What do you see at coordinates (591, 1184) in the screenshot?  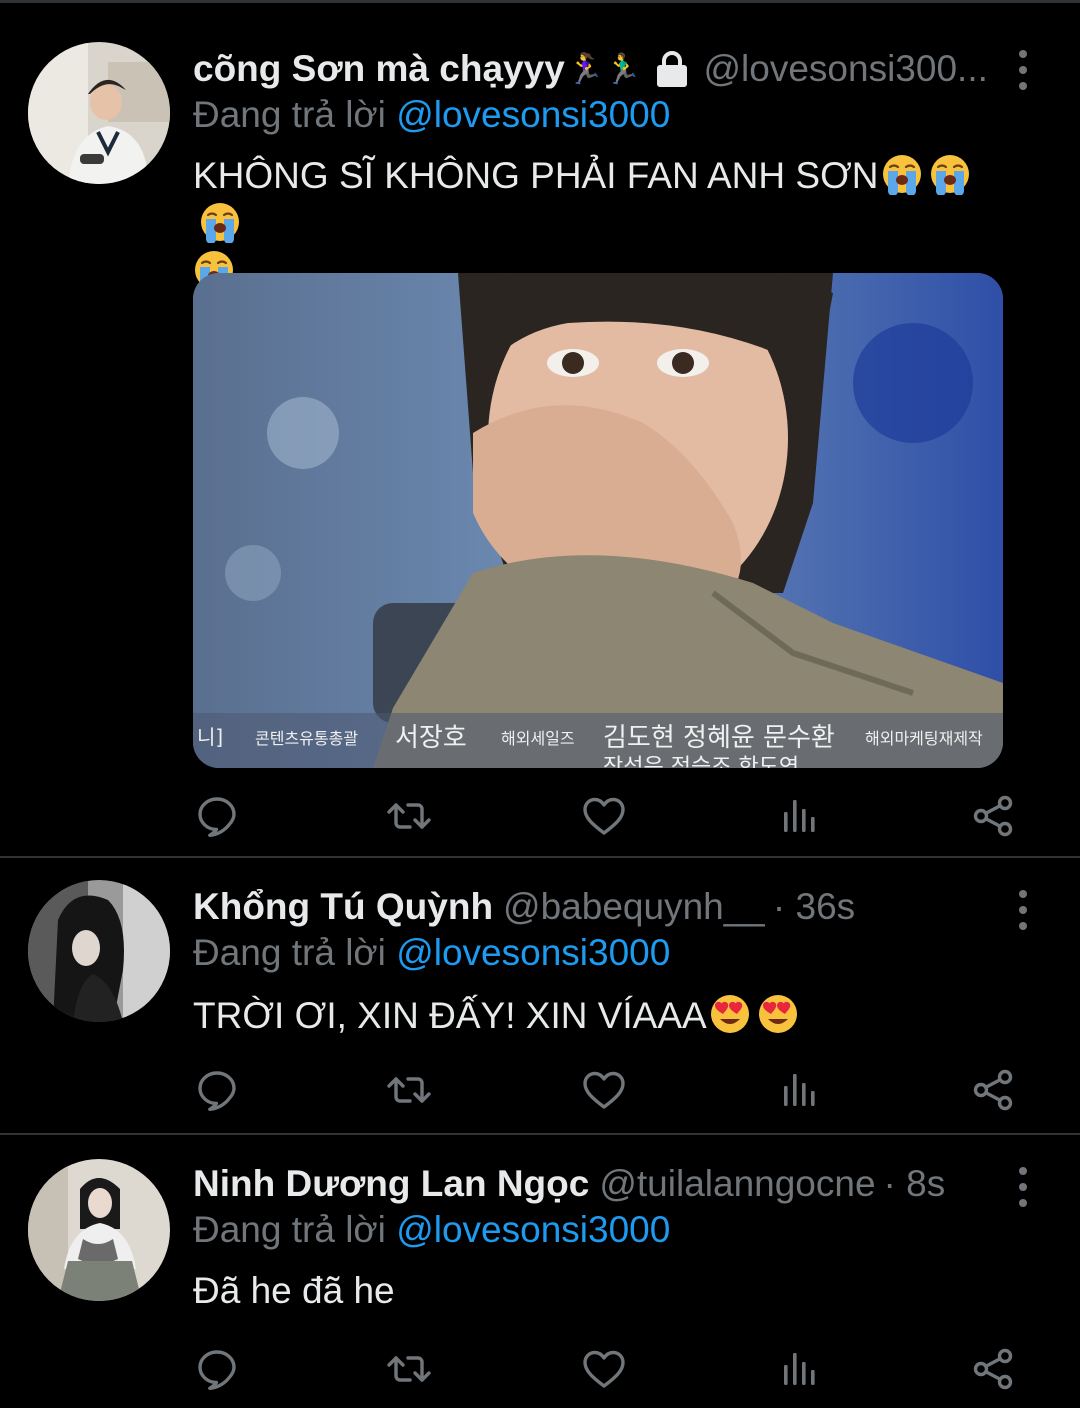 I see `tweet-header: Ninh Dương Lan Ngọc @tuilalanngocne · 8s` at bounding box center [591, 1184].